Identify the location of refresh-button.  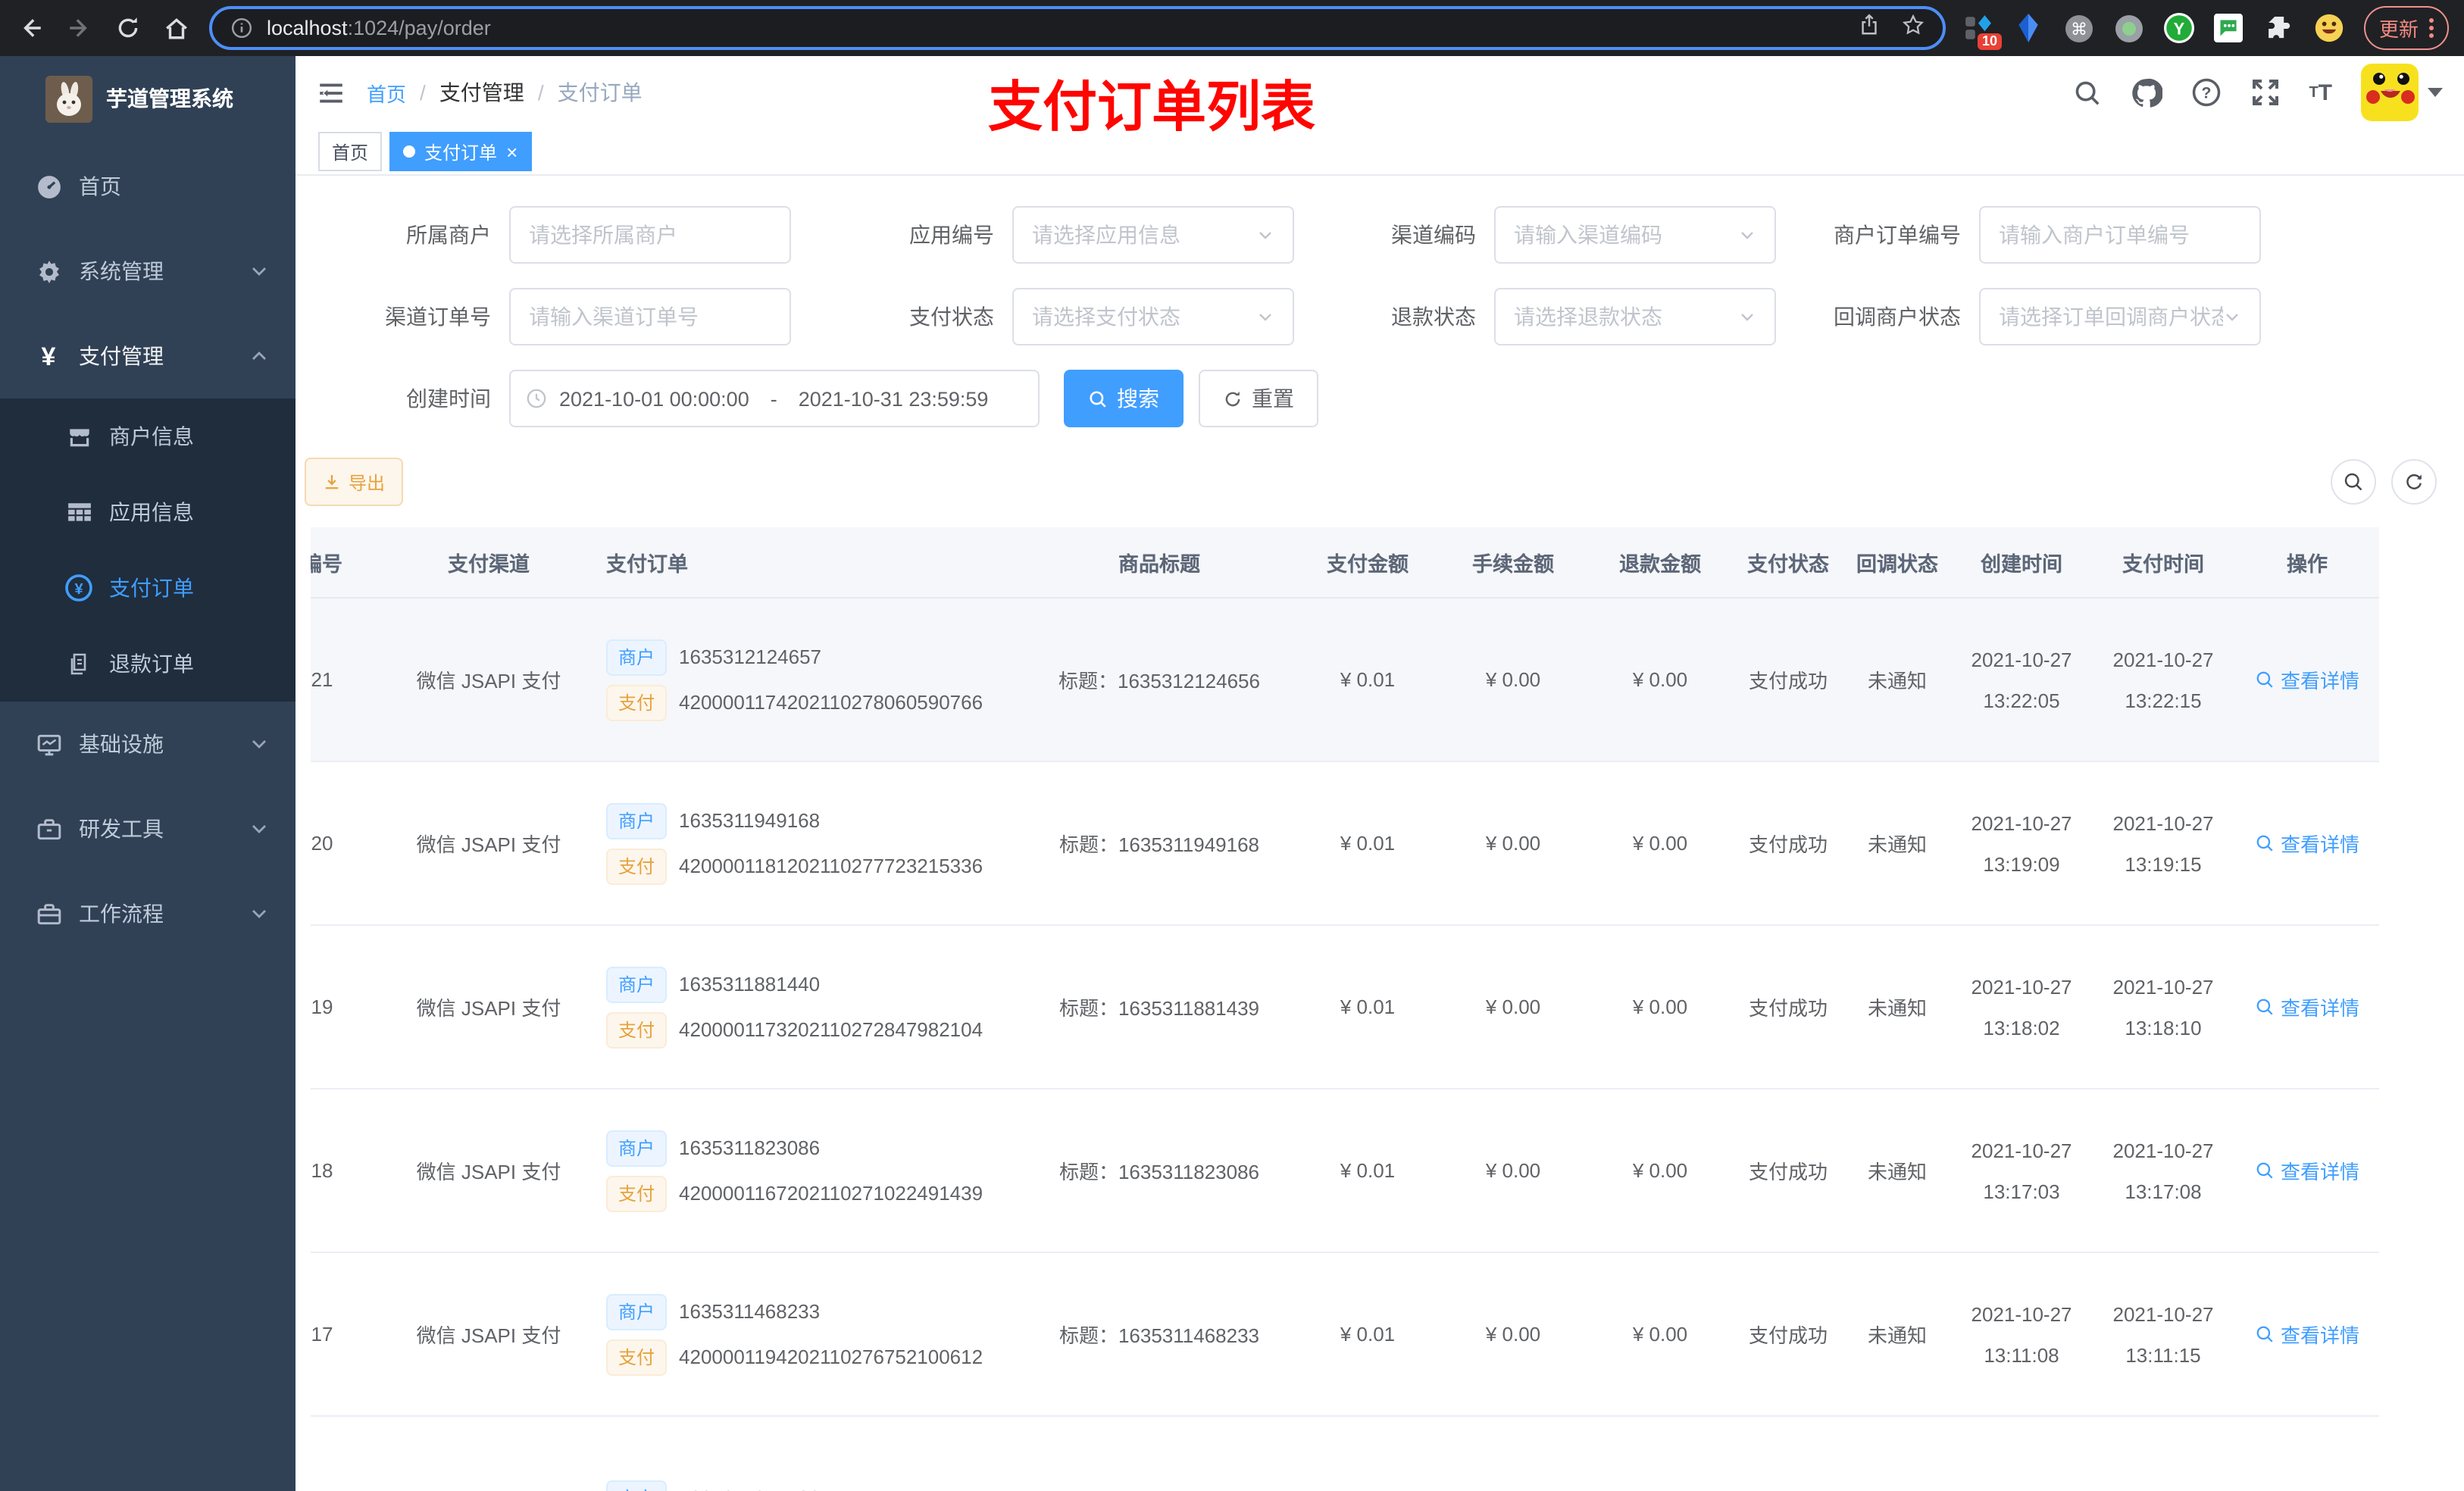
(2414, 482).